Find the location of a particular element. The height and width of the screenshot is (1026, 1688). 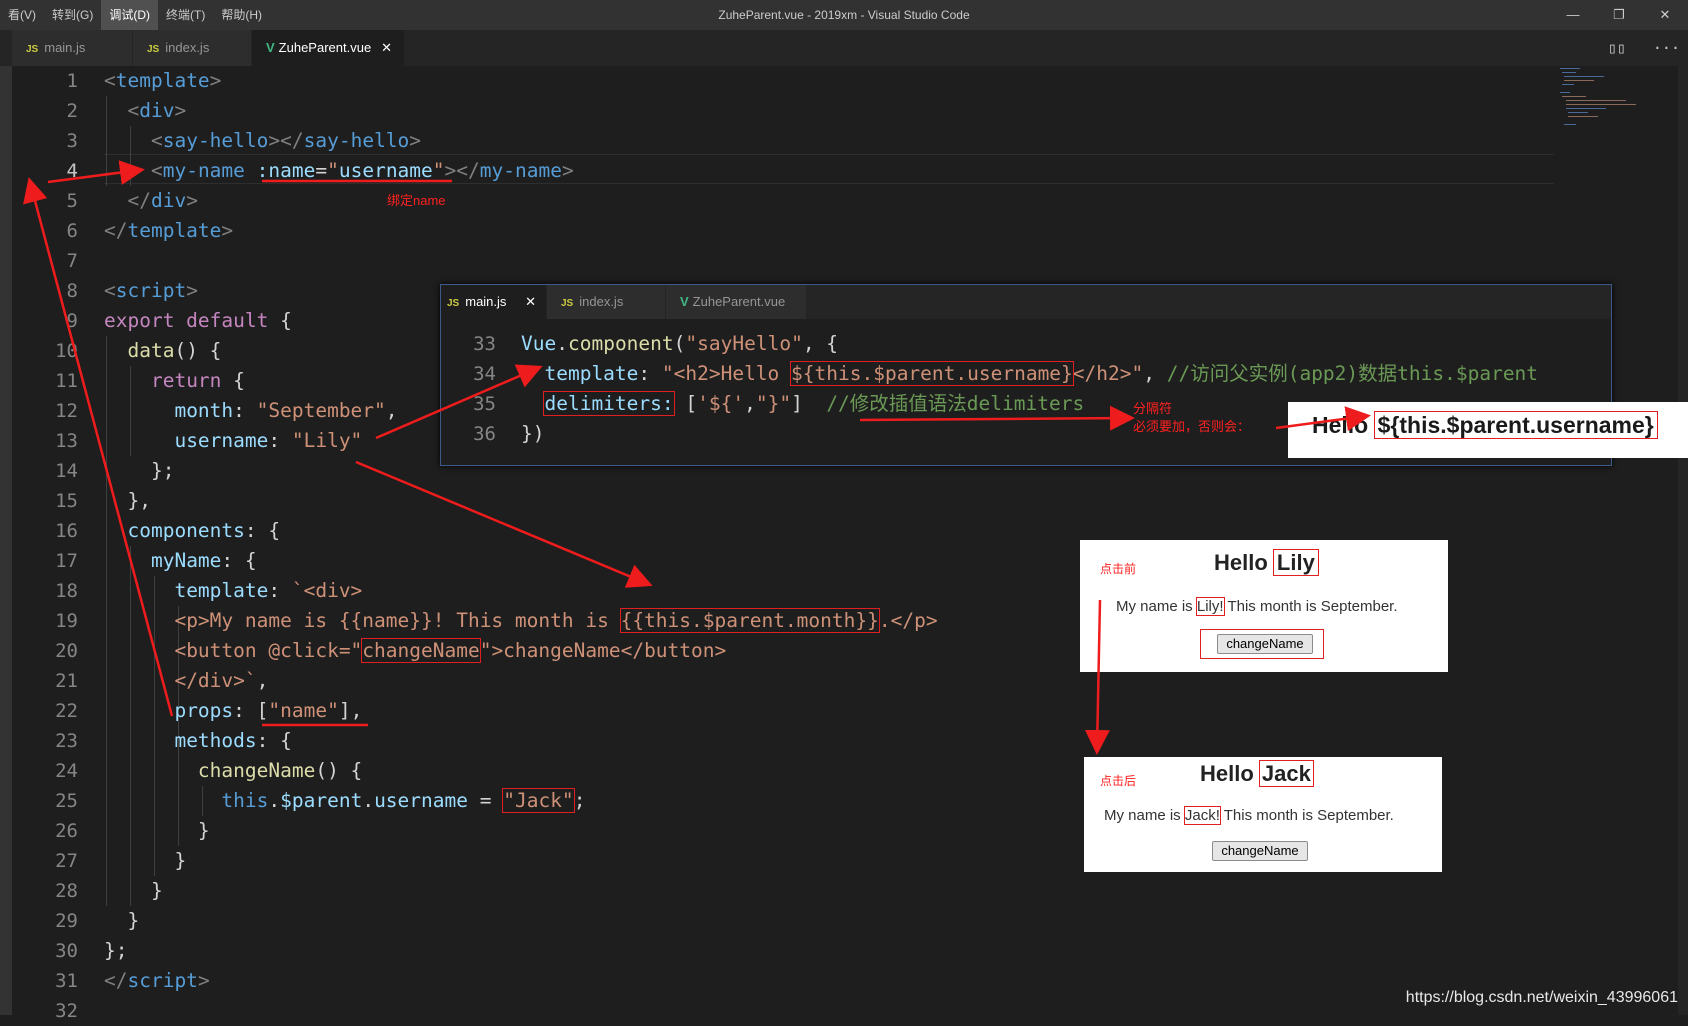

line-number: 10 is located at coordinates (66, 351).